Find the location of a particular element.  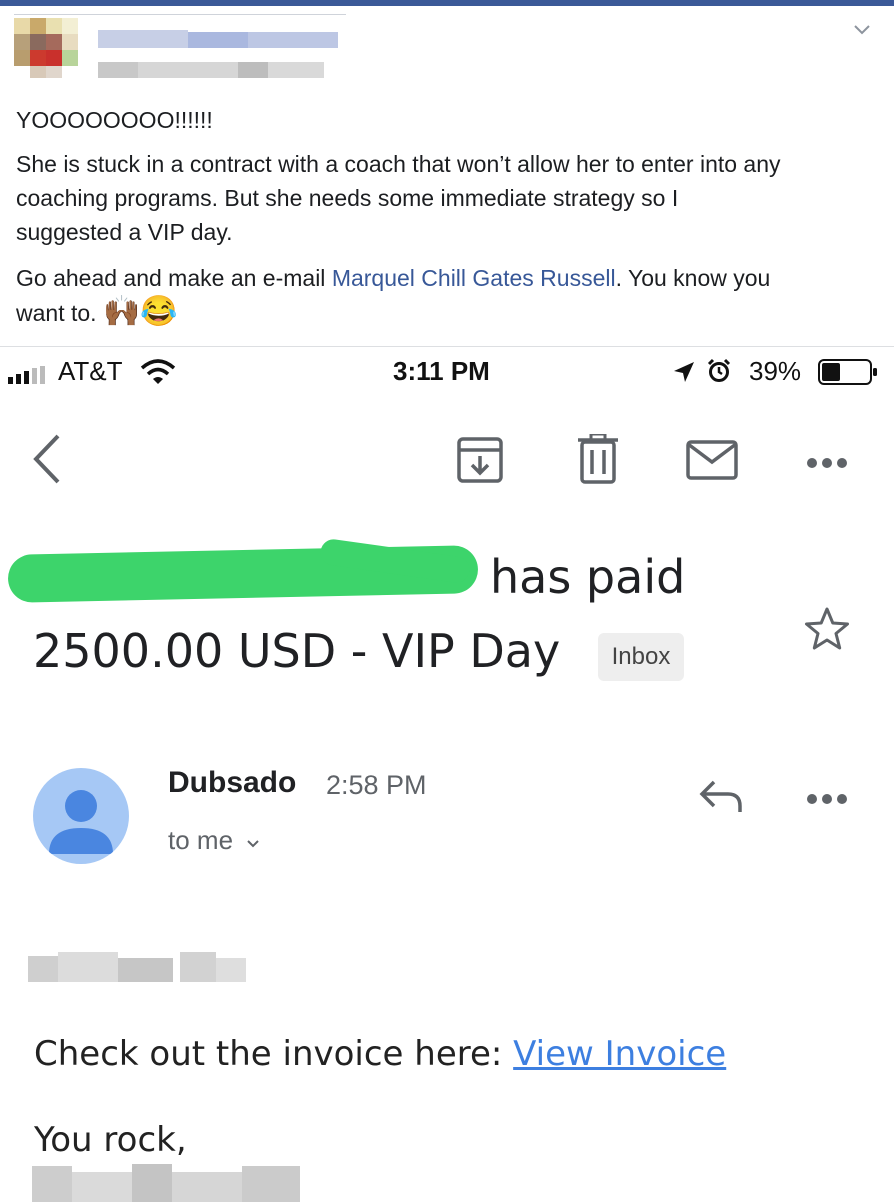

recipient-label: to me is located at coordinates (201, 840).